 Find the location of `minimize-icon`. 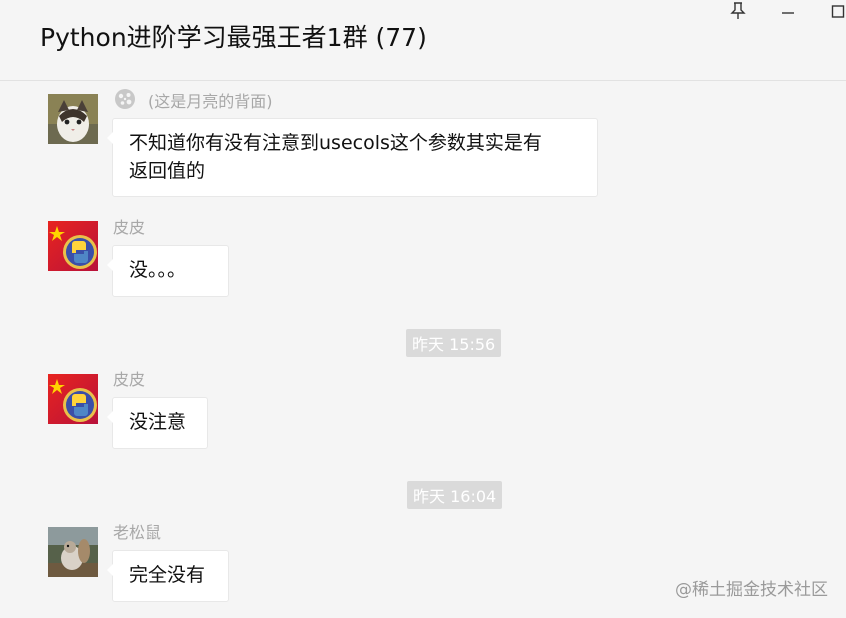

minimize-icon is located at coordinates (788, 11).